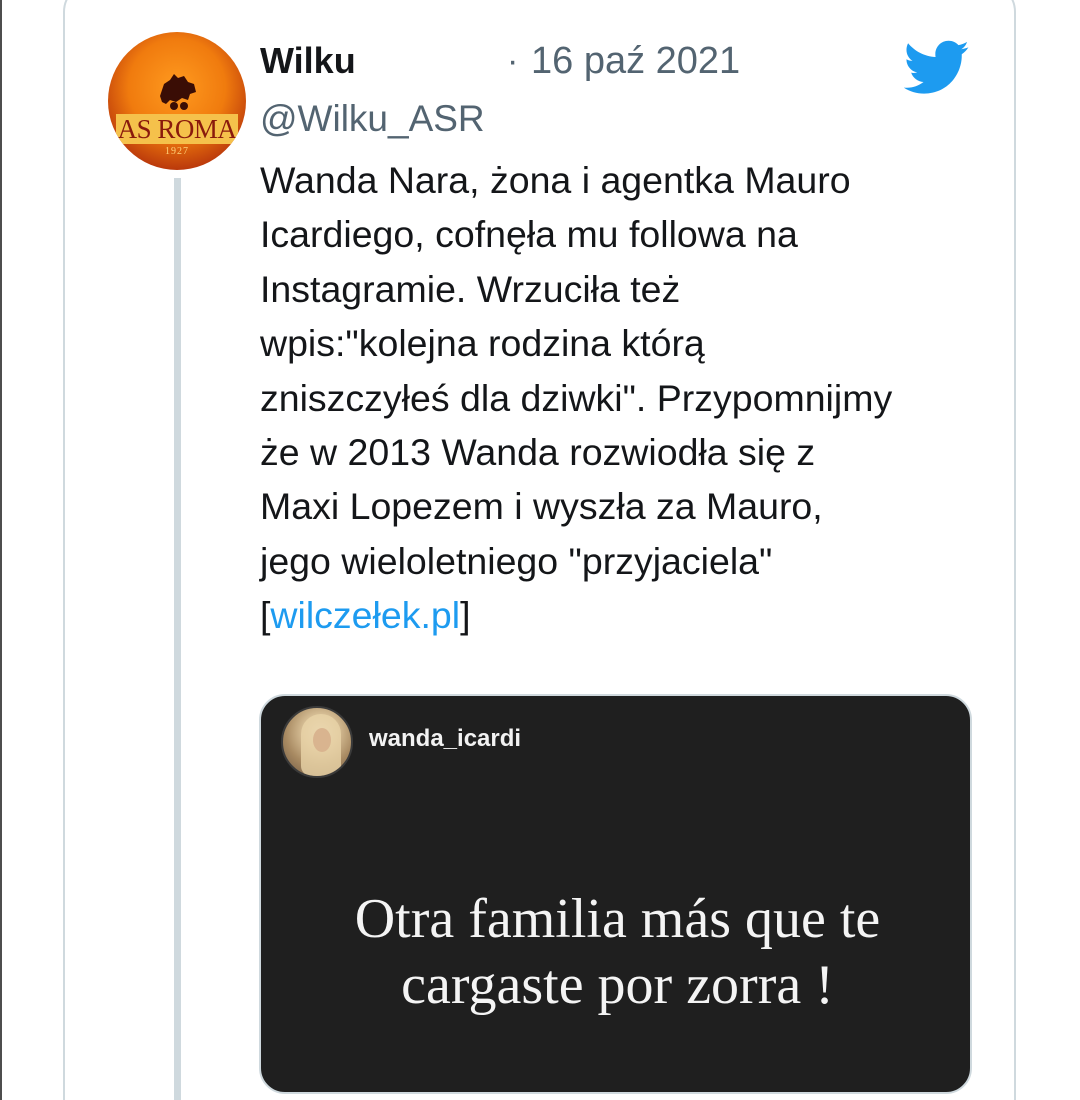 The image size is (1080, 1100). I want to click on screen-edge-divider, so click(1, 550).